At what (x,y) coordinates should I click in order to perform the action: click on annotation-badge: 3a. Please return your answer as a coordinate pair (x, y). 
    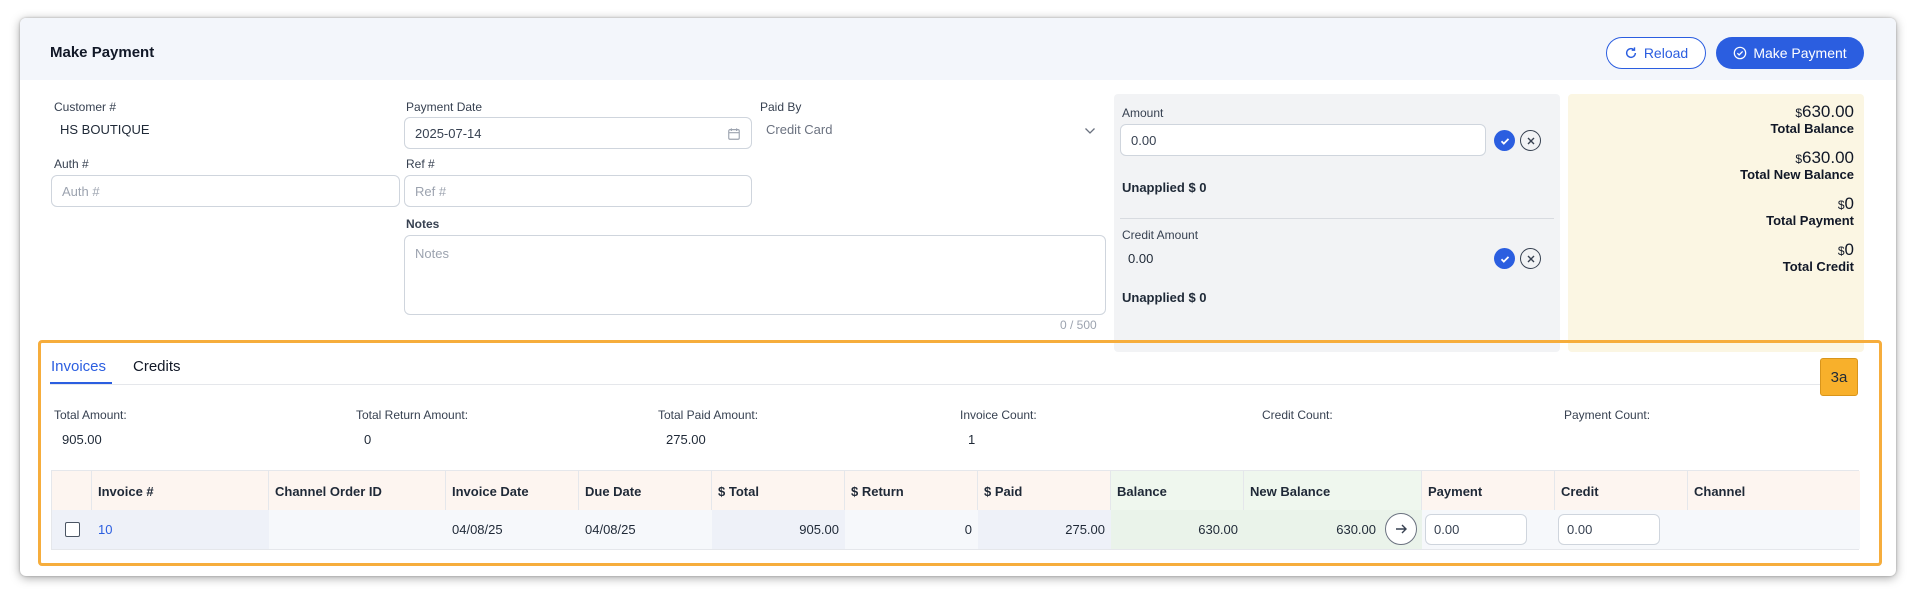
    Looking at the image, I should click on (1839, 377).